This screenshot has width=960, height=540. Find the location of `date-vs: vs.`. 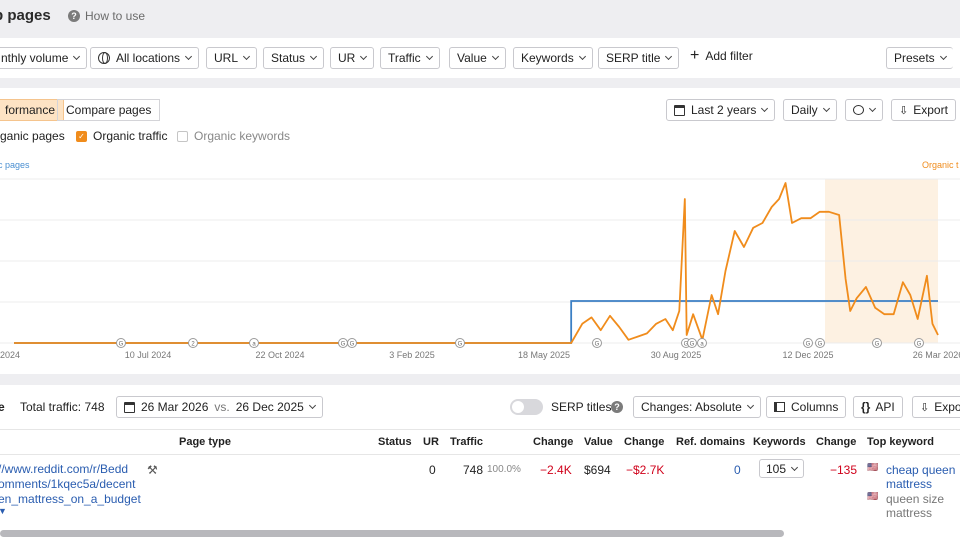

date-vs: vs. is located at coordinates (222, 407).